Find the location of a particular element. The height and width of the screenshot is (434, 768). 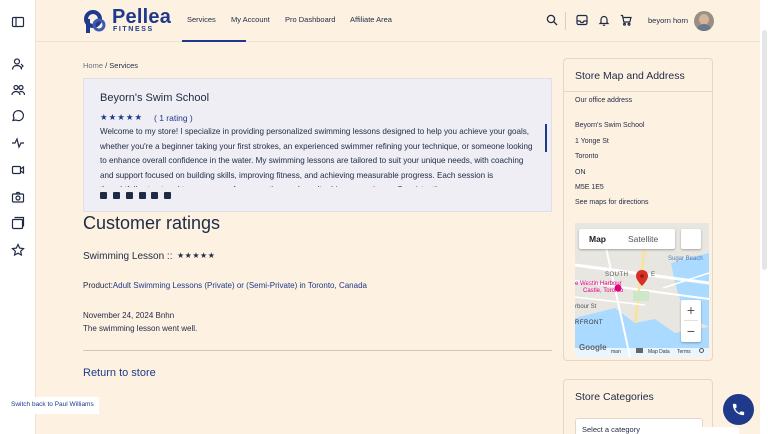

page-scrollbar is located at coordinates (764, 217).